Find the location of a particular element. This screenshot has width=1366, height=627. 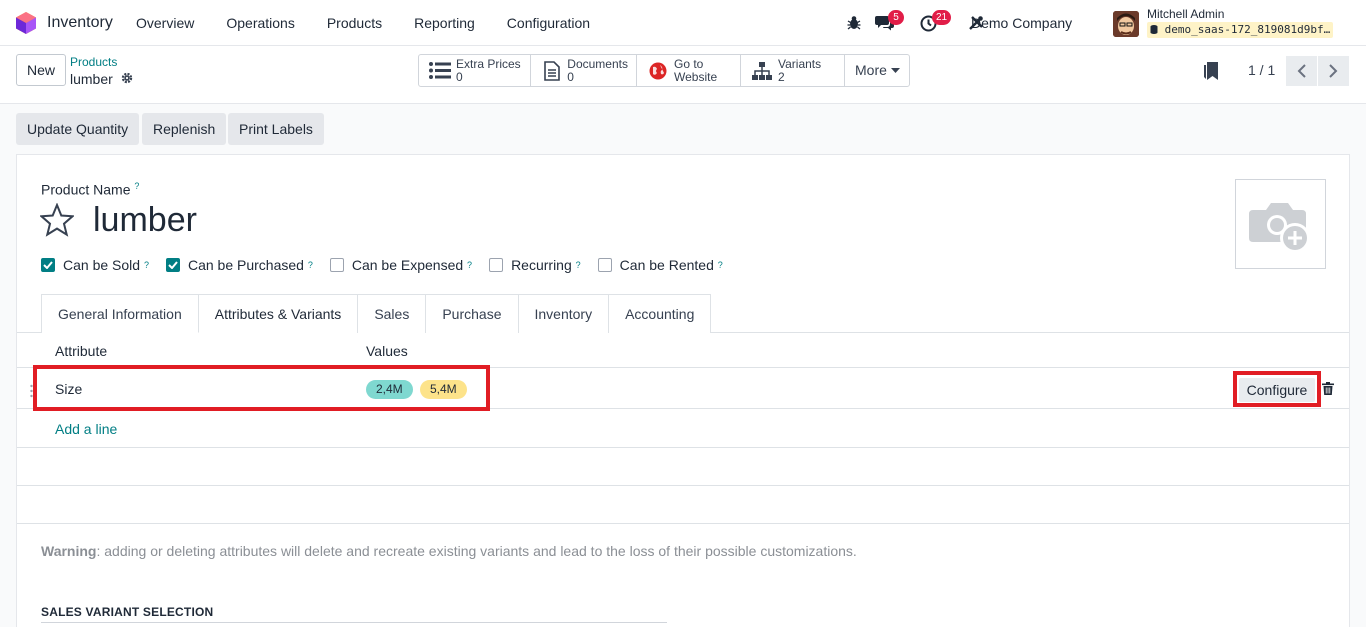

can-be-rented-label: Can be Rented is located at coordinates (666, 265).